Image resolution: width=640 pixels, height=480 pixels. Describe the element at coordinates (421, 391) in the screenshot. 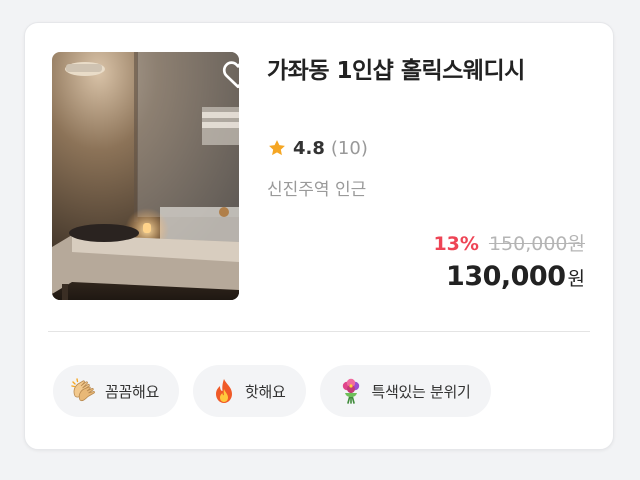

I see `tag-label: 특색있는 분위기` at that location.